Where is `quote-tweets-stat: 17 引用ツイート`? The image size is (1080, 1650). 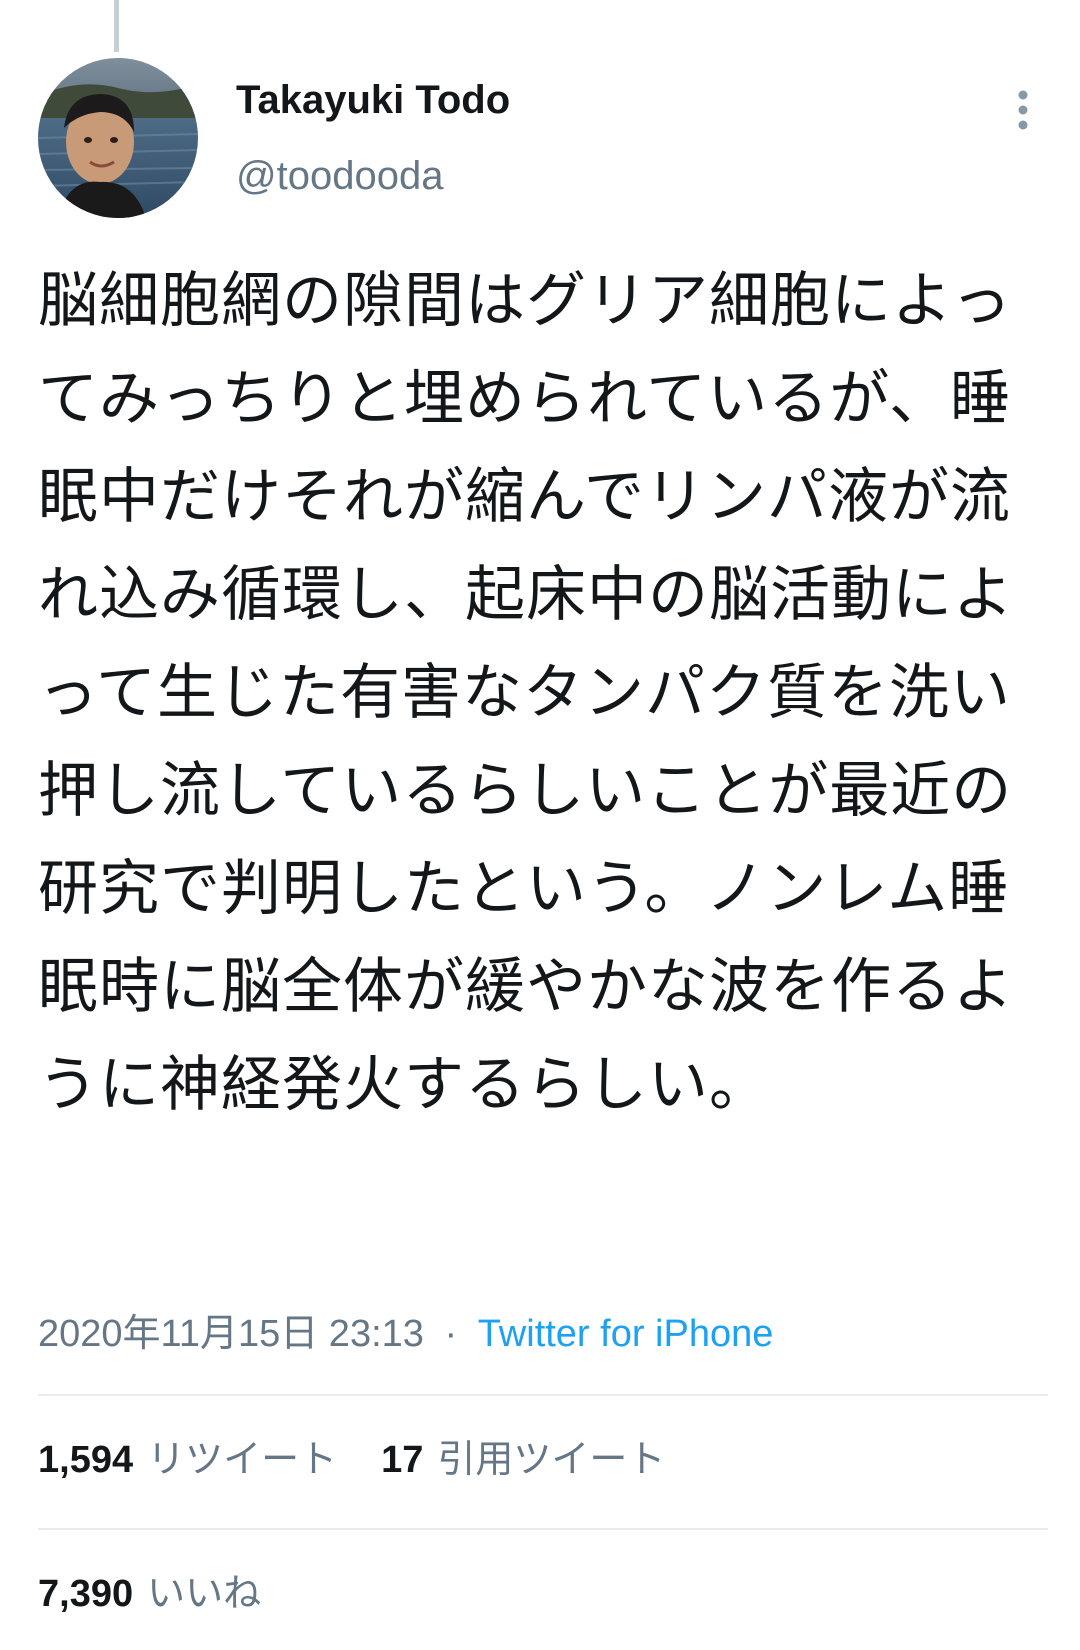
quote-tweets-stat: 17 引用ツイート is located at coordinates (523, 1455).